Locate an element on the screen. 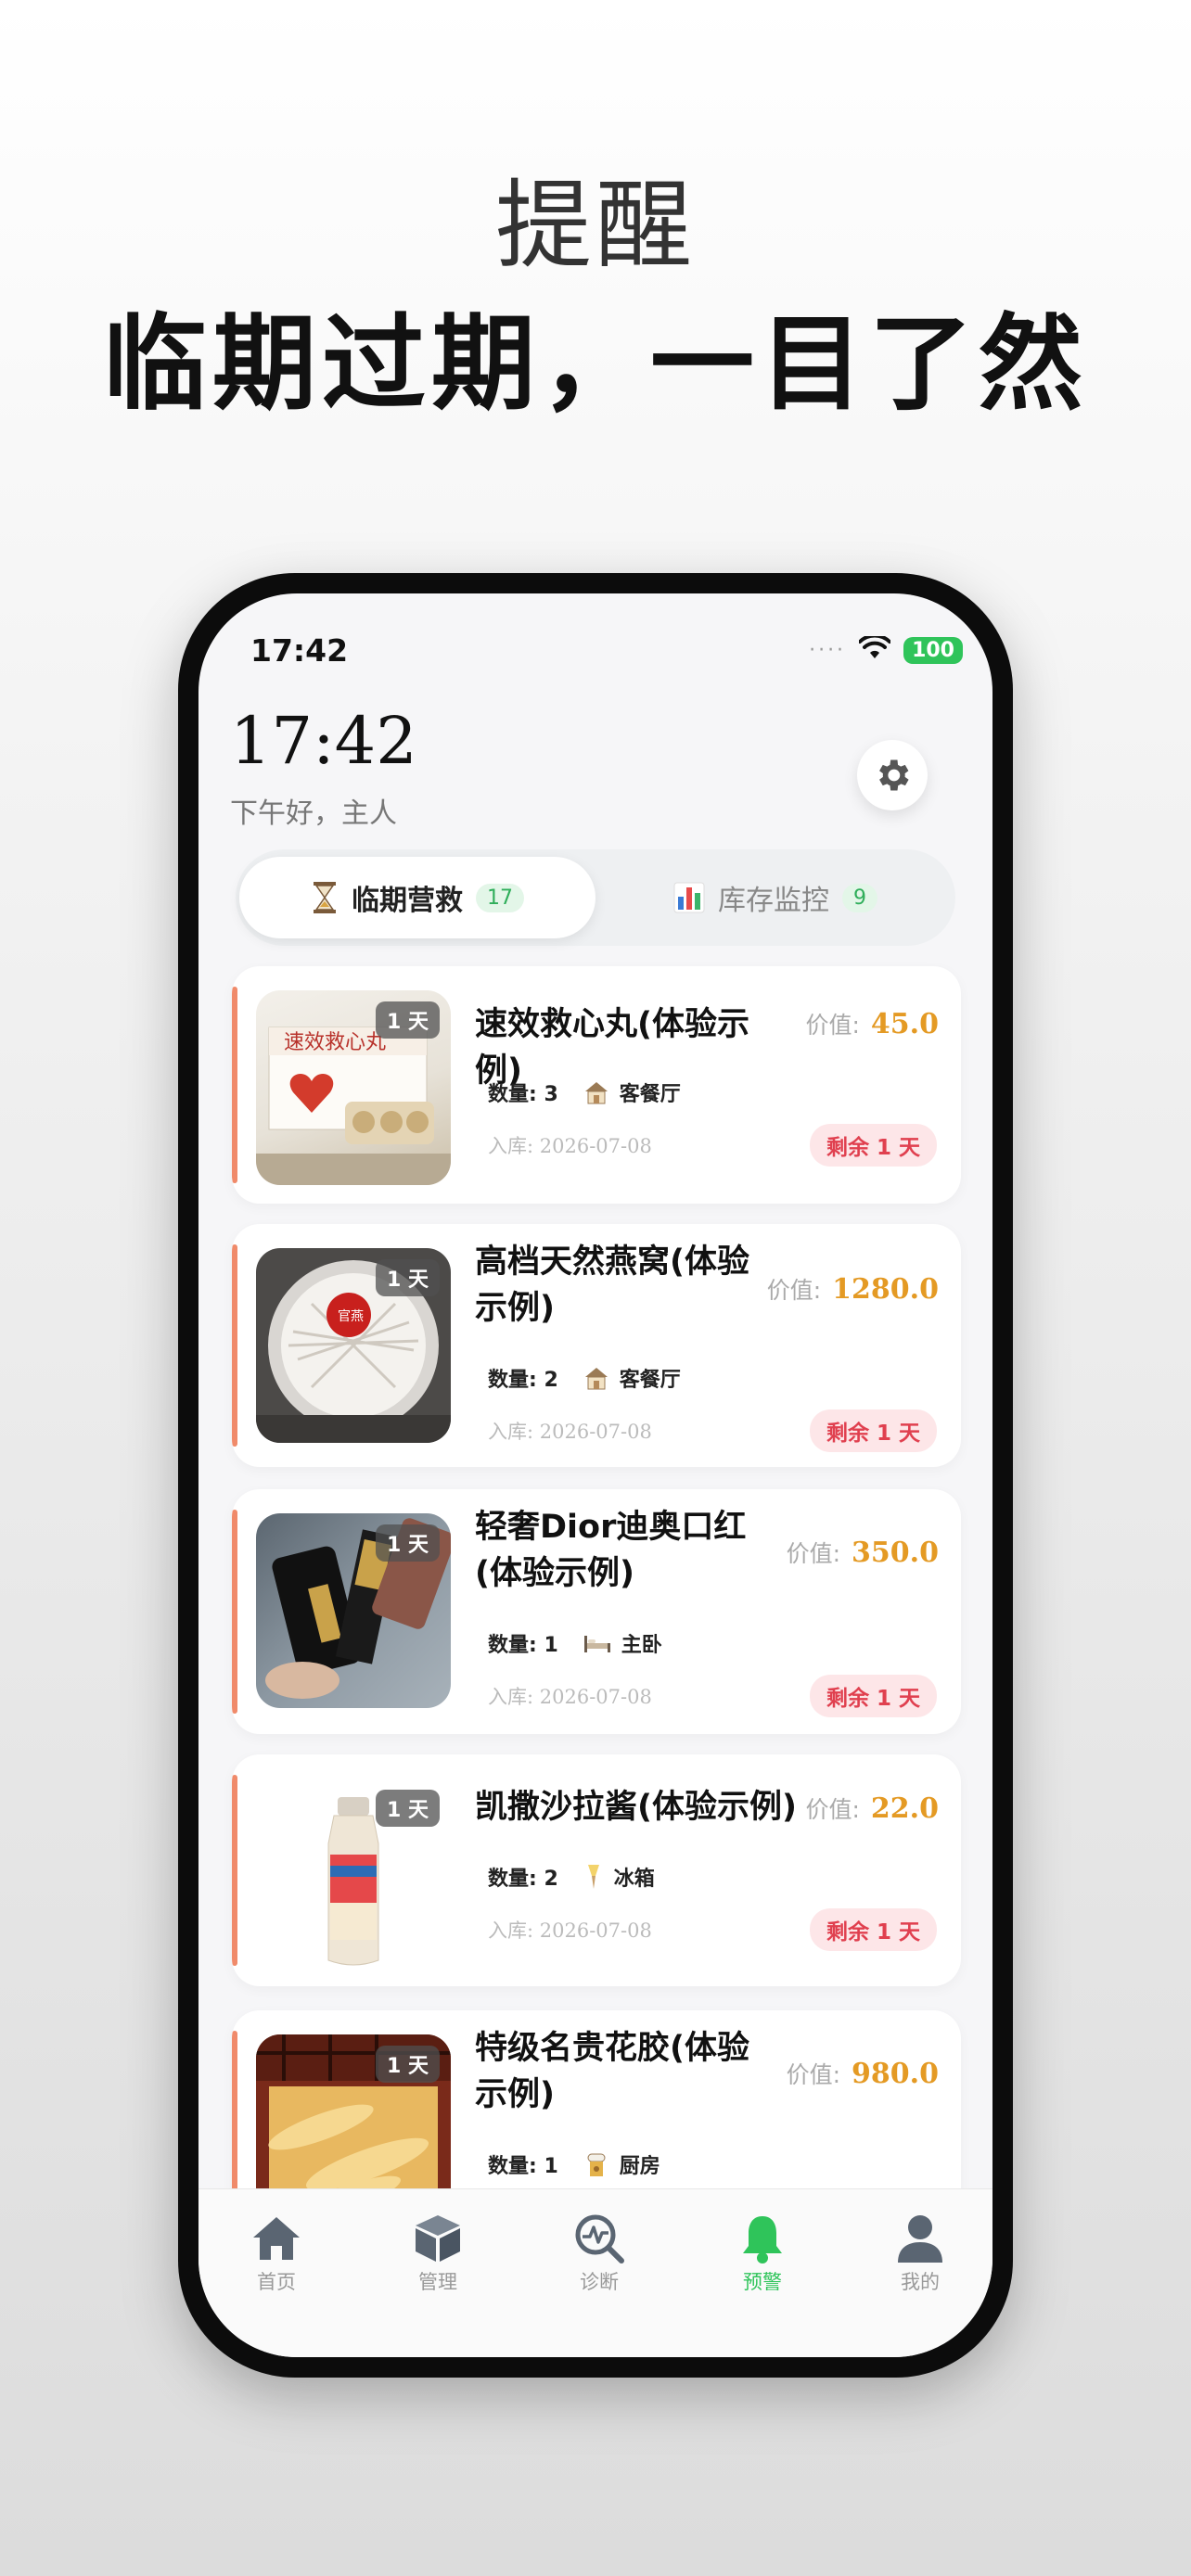  tab-label: 库存监控 is located at coordinates (773, 901).